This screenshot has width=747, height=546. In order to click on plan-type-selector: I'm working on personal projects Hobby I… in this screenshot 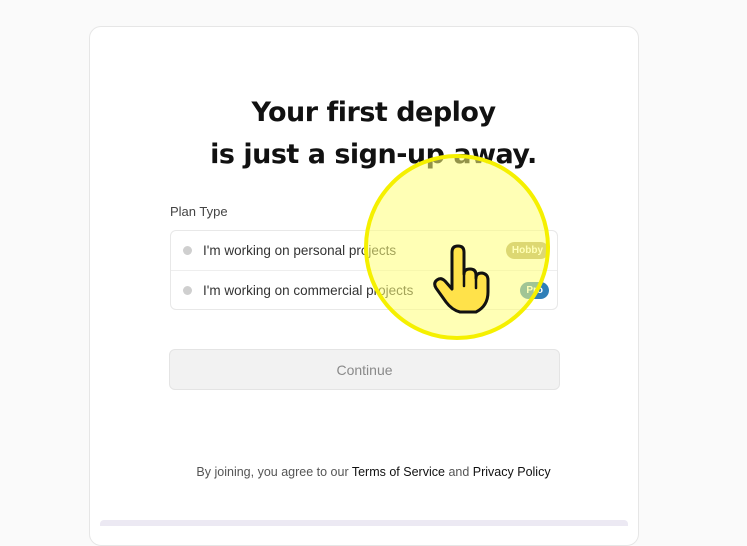, I will do `click(364, 270)`.